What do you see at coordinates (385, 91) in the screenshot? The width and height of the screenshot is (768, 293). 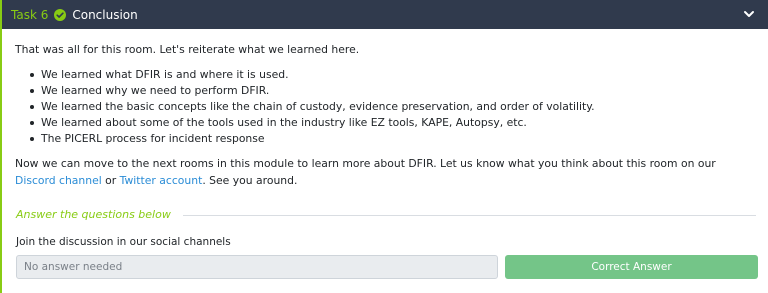 I see `list-item: We learned why we need to perform DFIR.` at bounding box center [385, 91].